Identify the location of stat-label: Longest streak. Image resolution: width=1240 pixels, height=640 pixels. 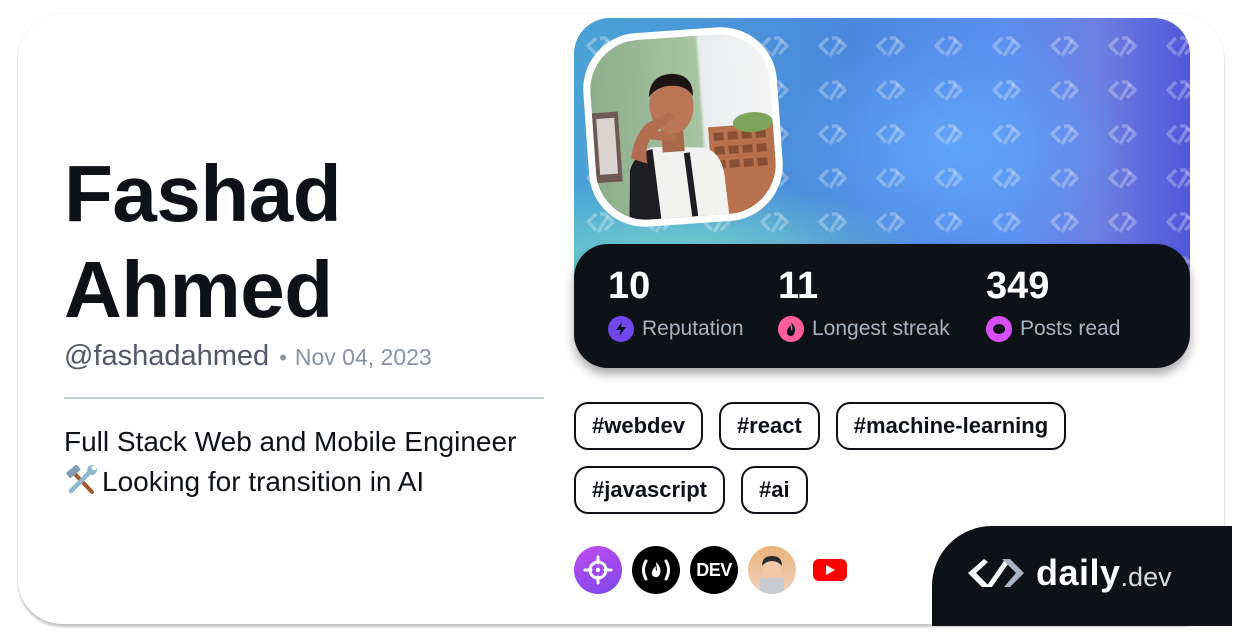
(881, 328).